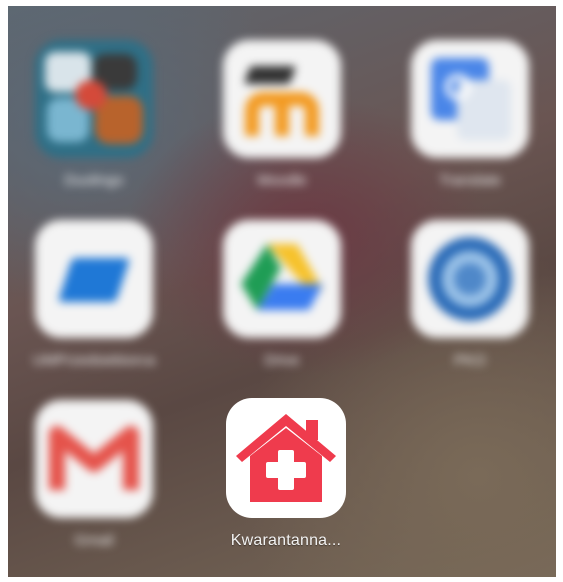 The height and width of the screenshot is (582, 563). What do you see at coordinates (286, 458) in the screenshot?
I see `house-cross-icon` at bounding box center [286, 458].